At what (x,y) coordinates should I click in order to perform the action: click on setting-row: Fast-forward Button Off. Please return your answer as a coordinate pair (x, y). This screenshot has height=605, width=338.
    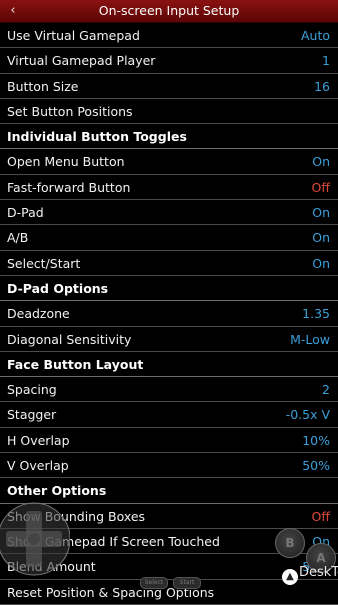
    Looking at the image, I should click on (169, 188).